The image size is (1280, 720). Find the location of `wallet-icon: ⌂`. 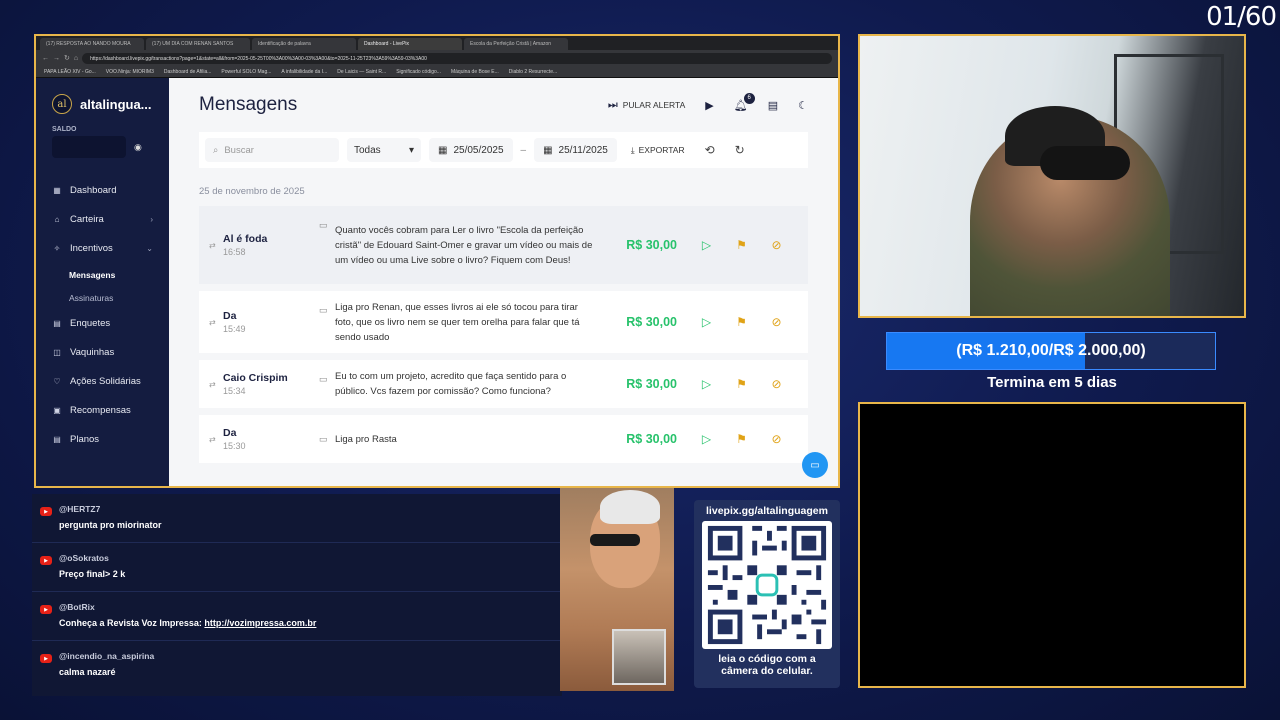

wallet-icon: ⌂ is located at coordinates (57, 219).